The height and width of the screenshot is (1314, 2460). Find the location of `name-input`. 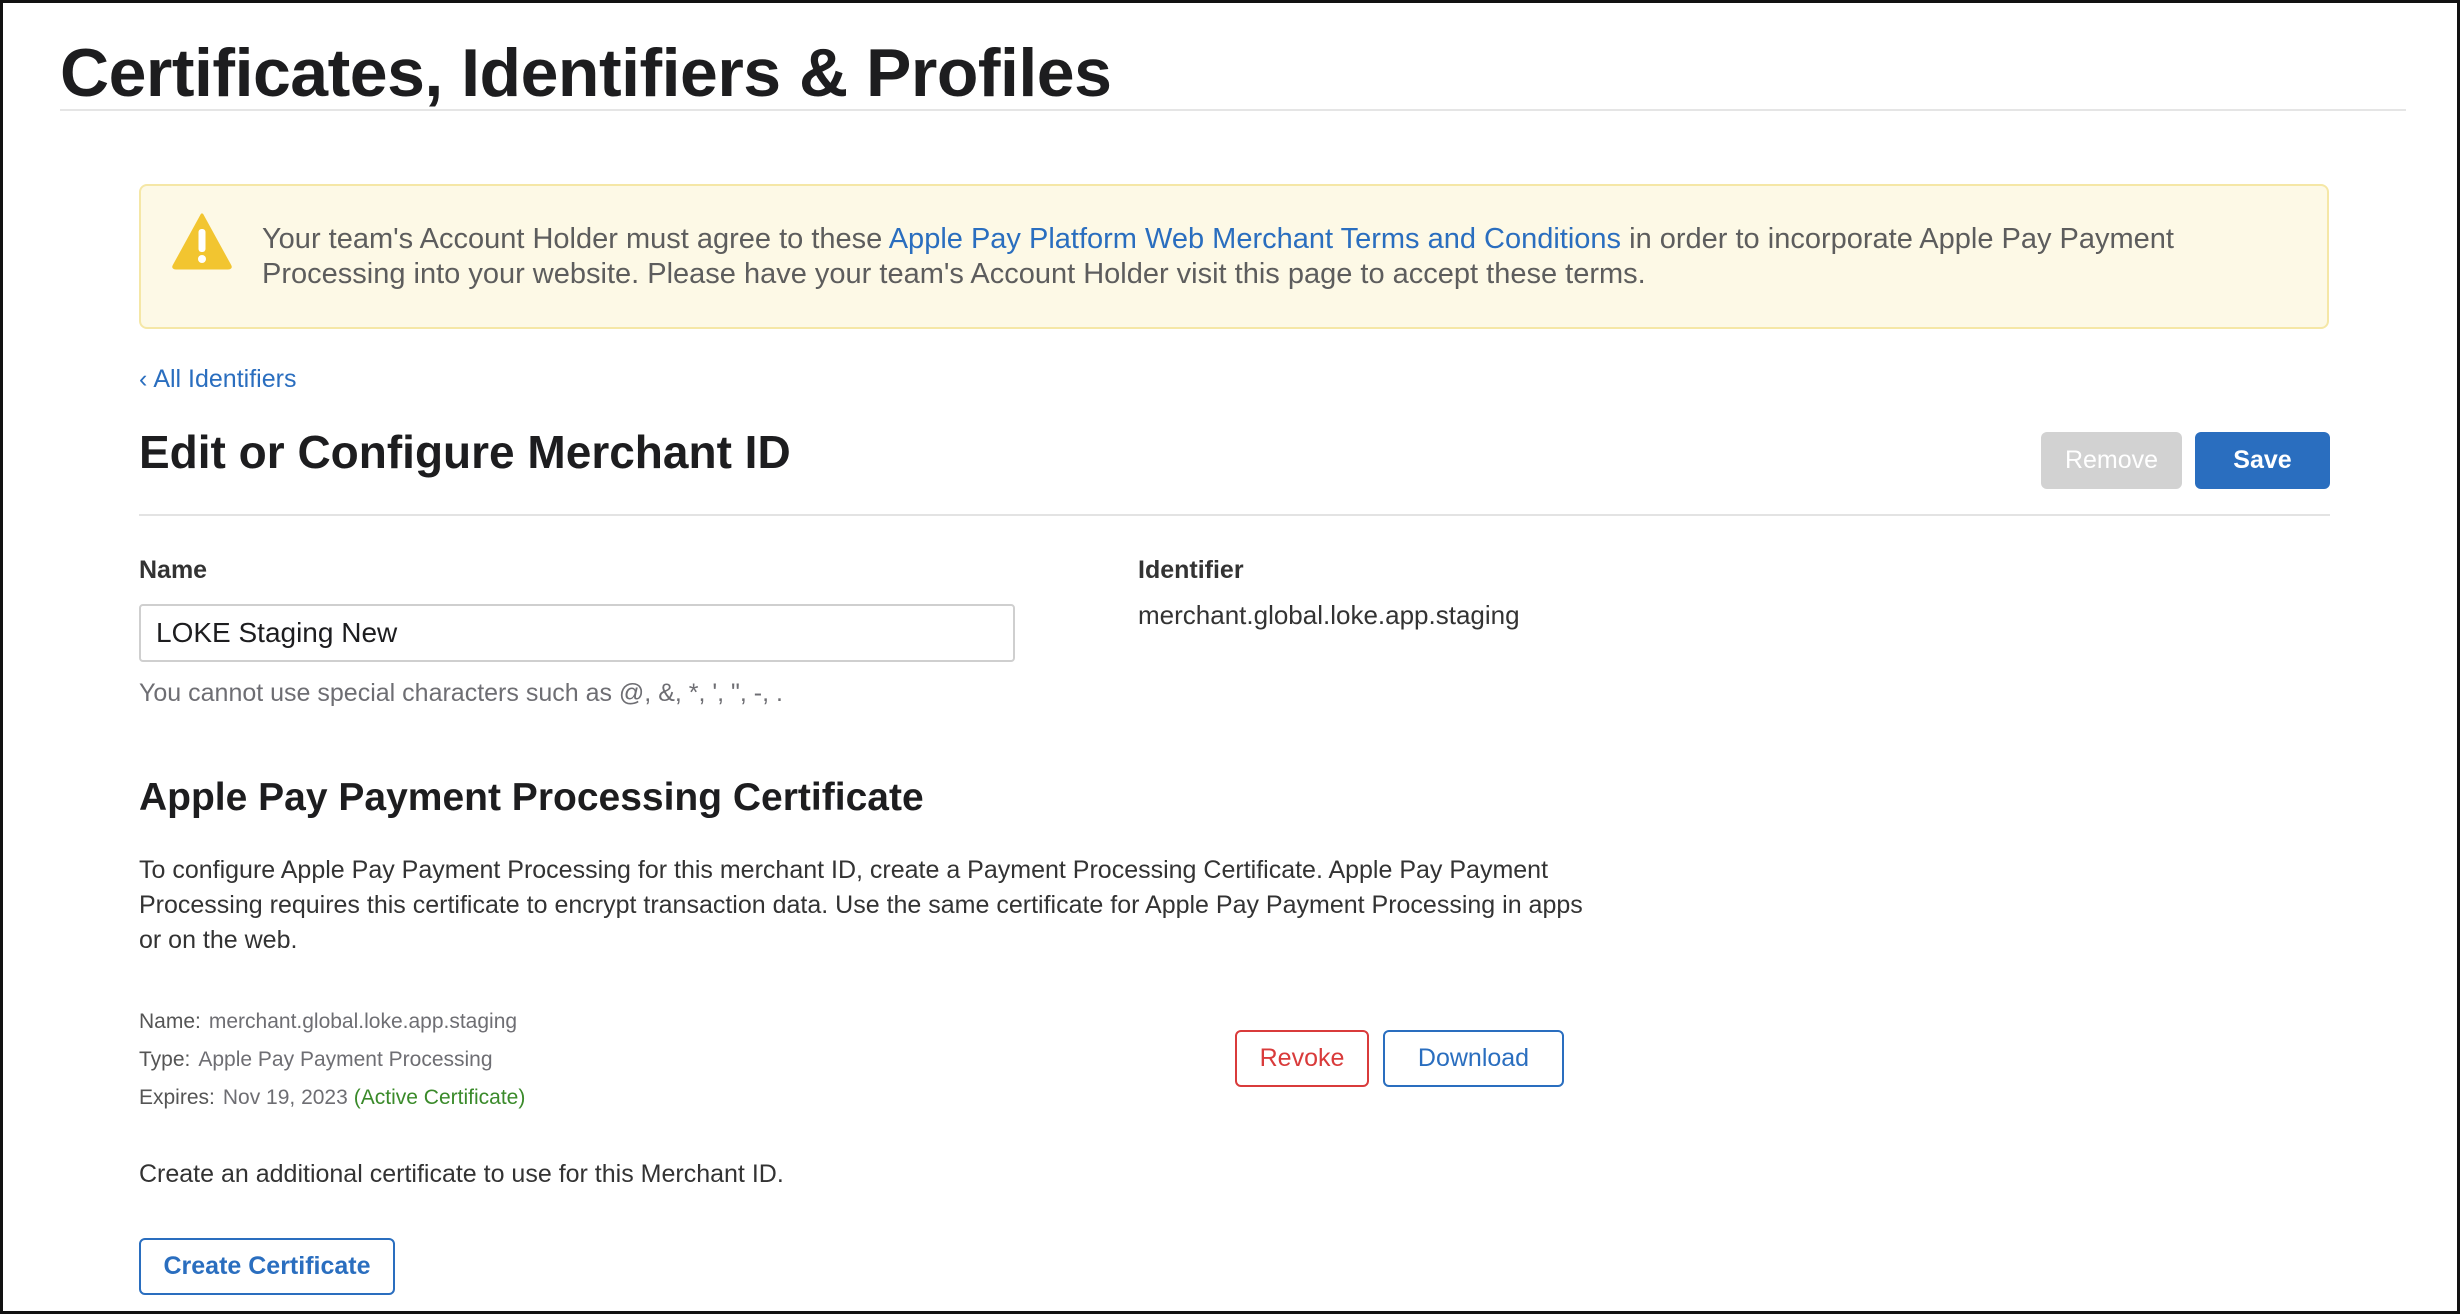

name-input is located at coordinates (577, 633).